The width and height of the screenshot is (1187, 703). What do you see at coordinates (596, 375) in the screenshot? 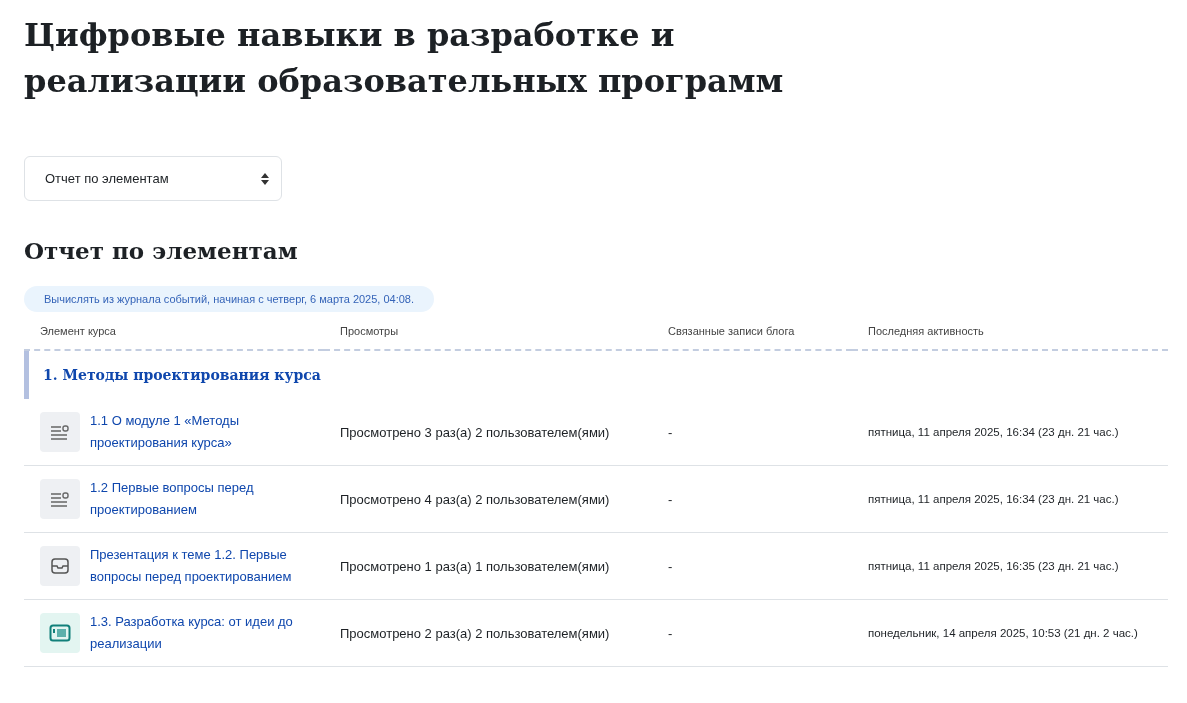
I see `section-title: 1. Методы проектирования курса` at bounding box center [596, 375].